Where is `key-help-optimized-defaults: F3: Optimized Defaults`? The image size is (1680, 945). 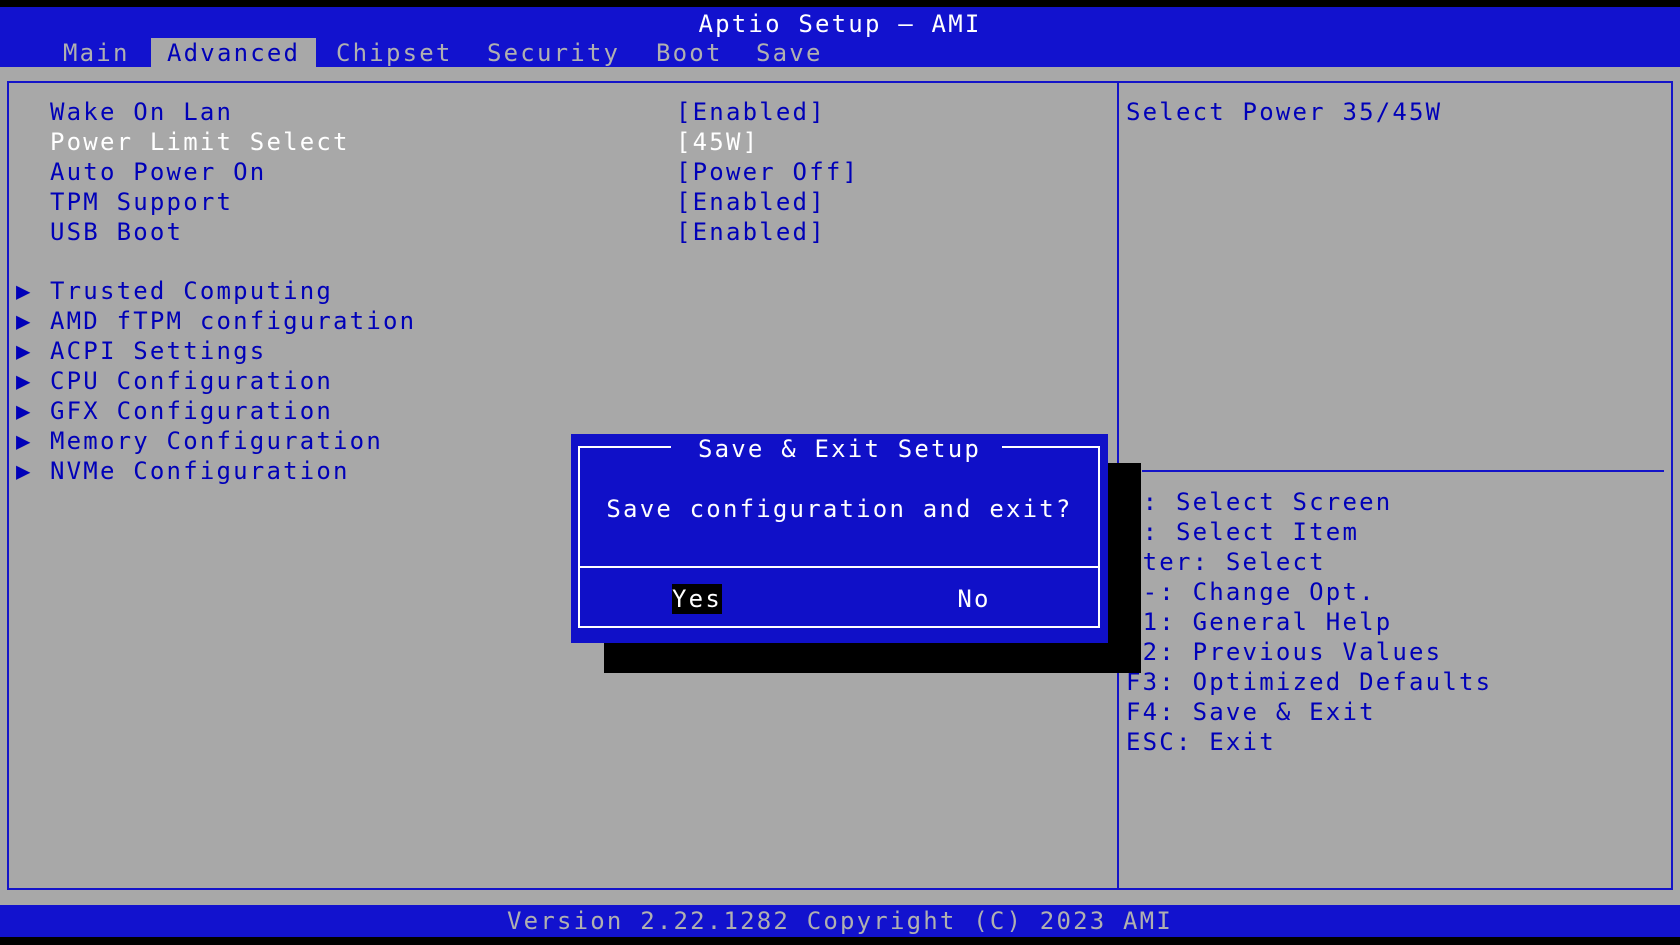 key-help-optimized-defaults: F3: Optimized Defaults is located at coordinates (1309, 682).